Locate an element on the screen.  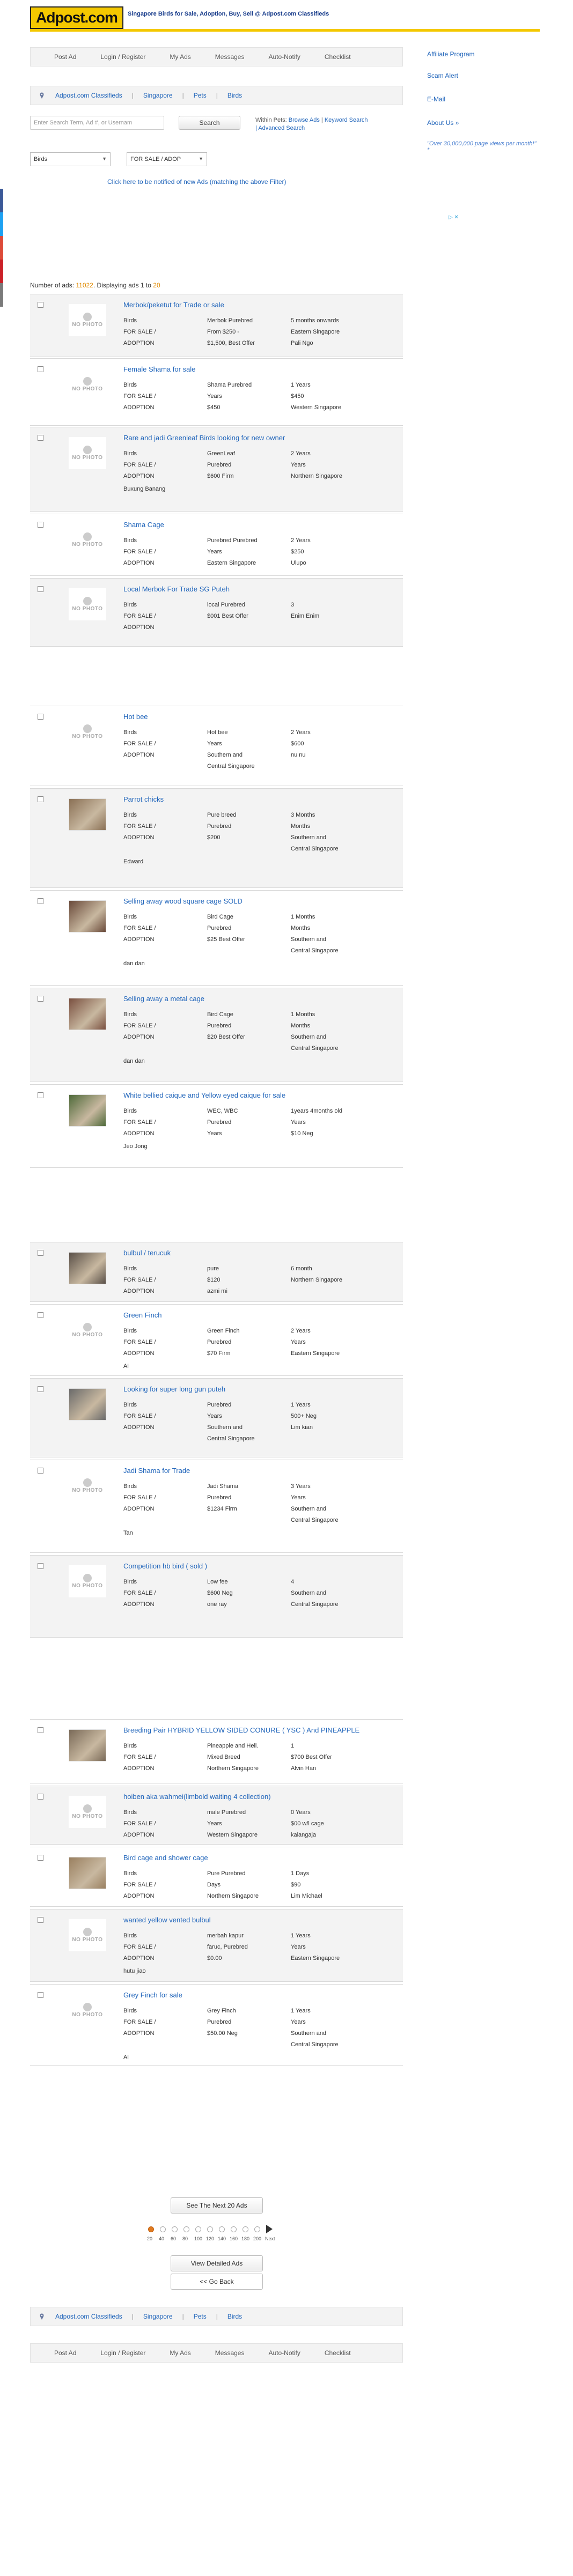
affiliate-program-link: Affiliate Program is located at coordinates (450, 54).